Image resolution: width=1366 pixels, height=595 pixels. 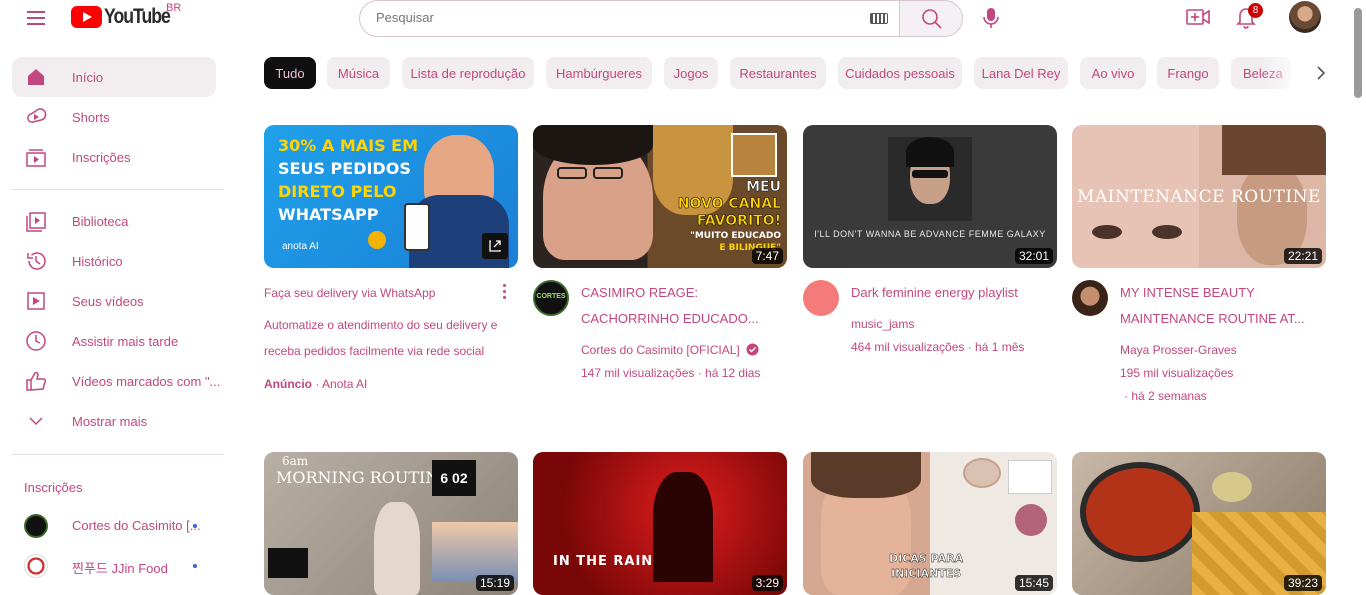 I want to click on user-avatar, so click(x=1305, y=17).